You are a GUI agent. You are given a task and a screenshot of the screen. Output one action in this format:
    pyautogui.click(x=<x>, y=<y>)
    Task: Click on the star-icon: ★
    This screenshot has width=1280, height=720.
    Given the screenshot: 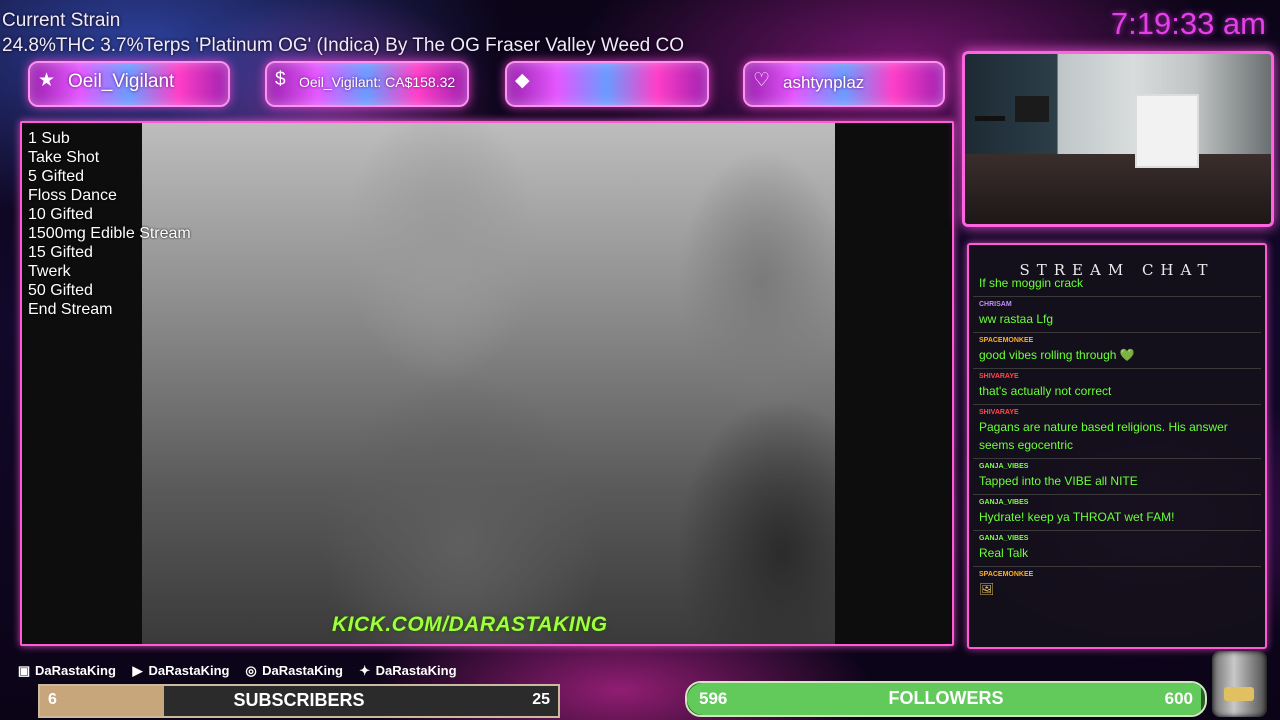 What is the action you would take?
    pyautogui.click(x=47, y=80)
    